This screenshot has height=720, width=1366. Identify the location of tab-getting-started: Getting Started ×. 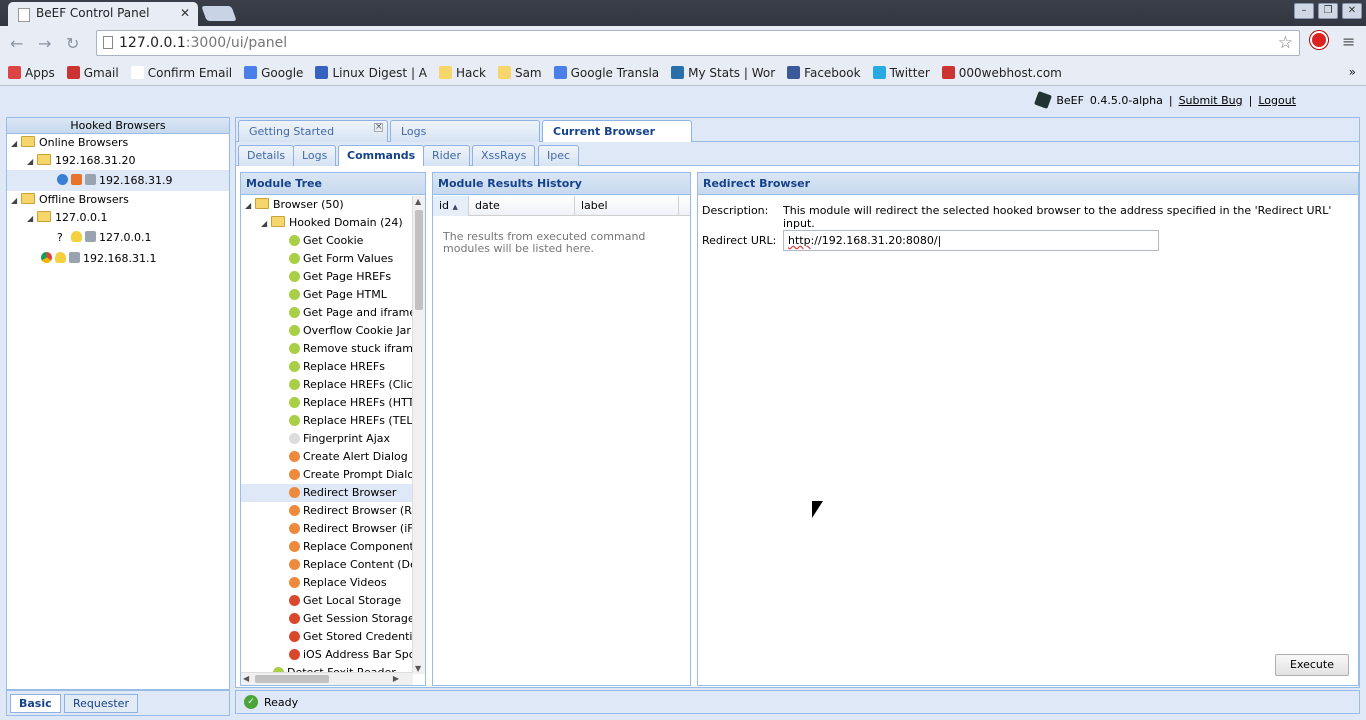
(313, 131).